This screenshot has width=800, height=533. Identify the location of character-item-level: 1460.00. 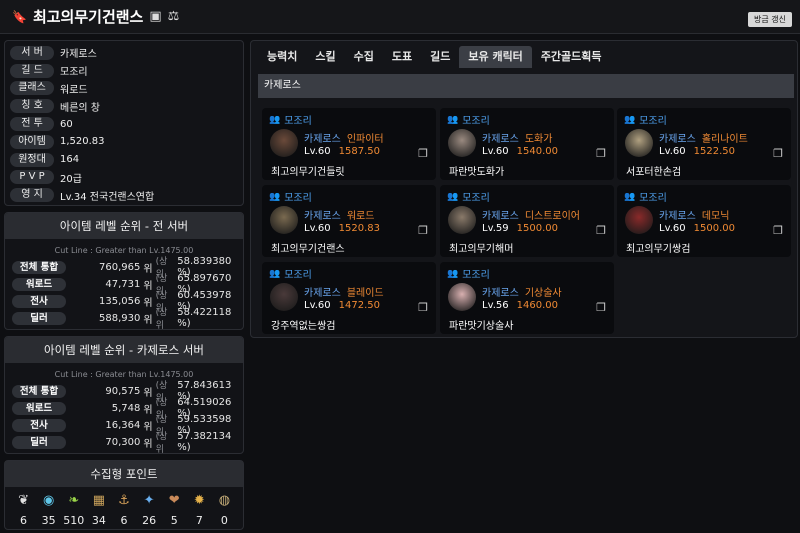
(537, 305).